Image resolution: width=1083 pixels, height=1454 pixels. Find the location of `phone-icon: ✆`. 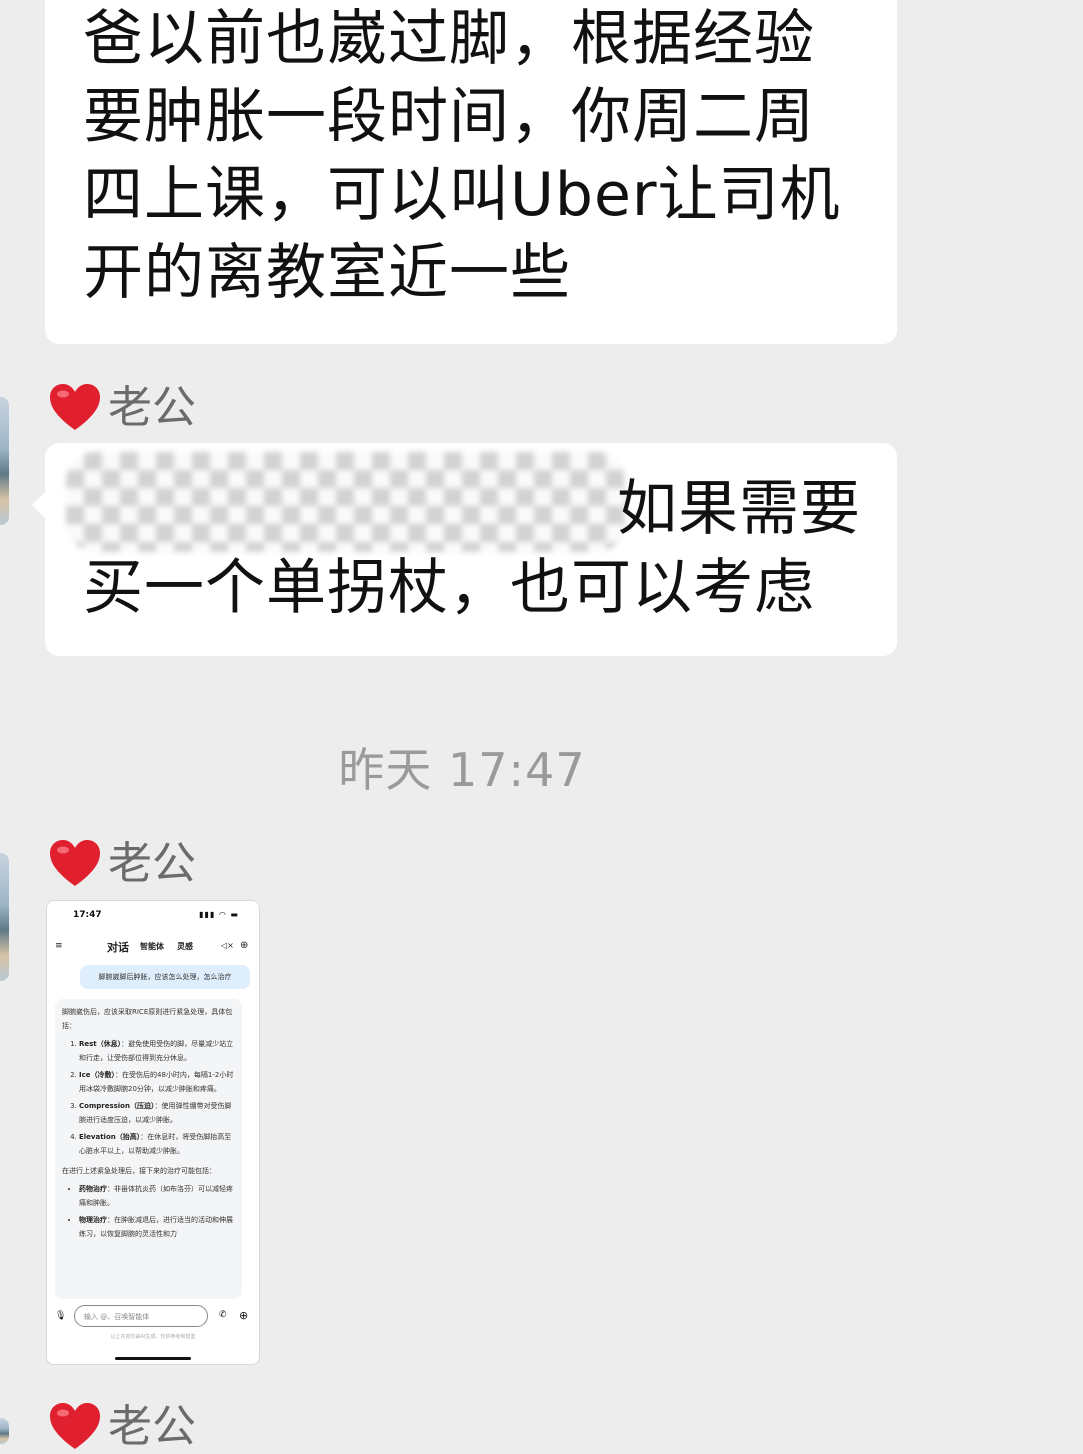

phone-icon: ✆ is located at coordinates (223, 1315).